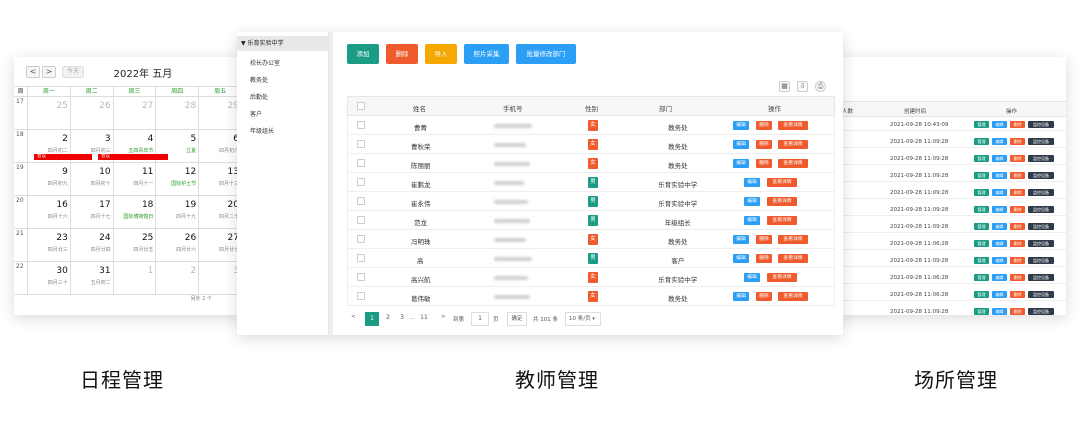  I want to click on calendar-day-cell: 29, so click(220, 113).